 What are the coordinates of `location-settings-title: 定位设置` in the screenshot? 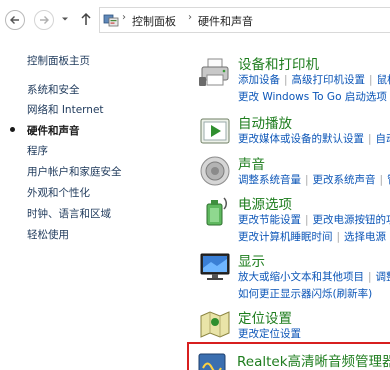 It's located at (265, 317).